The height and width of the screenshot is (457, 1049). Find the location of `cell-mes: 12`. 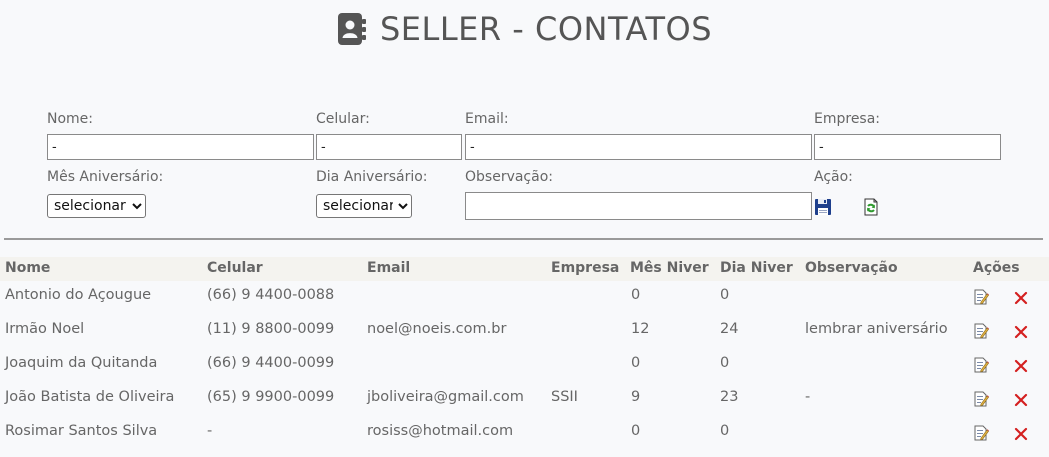

cell-mes: 12 is located at coordinates (640, 329).